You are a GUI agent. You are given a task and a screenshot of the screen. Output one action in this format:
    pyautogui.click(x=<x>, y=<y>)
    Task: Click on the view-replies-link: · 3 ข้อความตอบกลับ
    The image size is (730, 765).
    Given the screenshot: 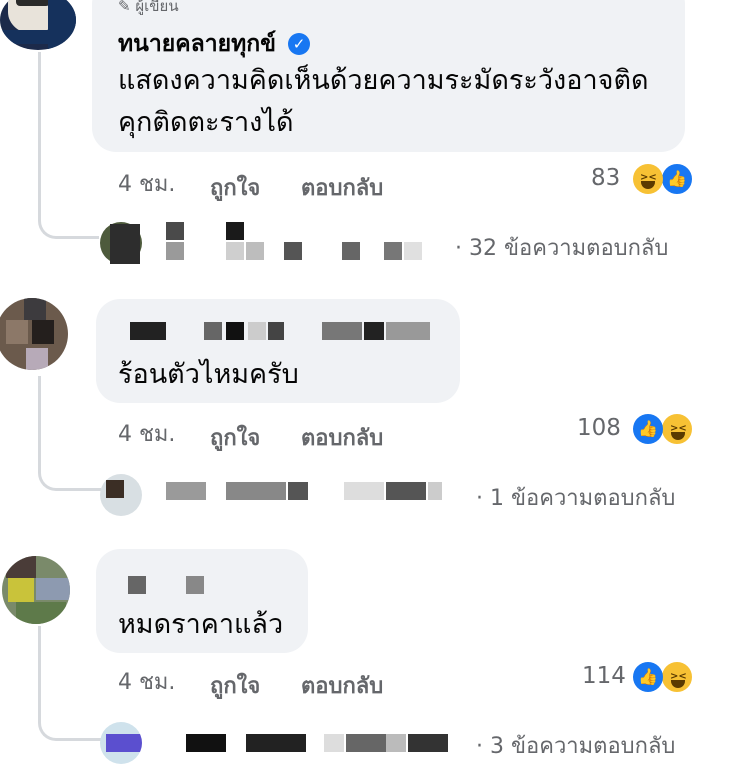 What is the action you would take?
    pyautogui.click(x=575, y=745)
    